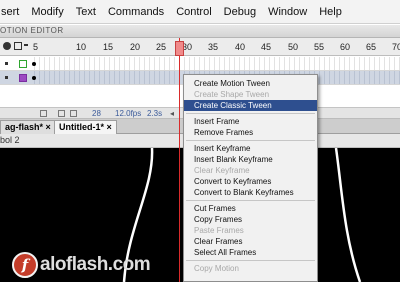 This screenshot has height=282, width=400. I want to click on menu-item-insert-frame: Insert Frame, so click(250, 121).